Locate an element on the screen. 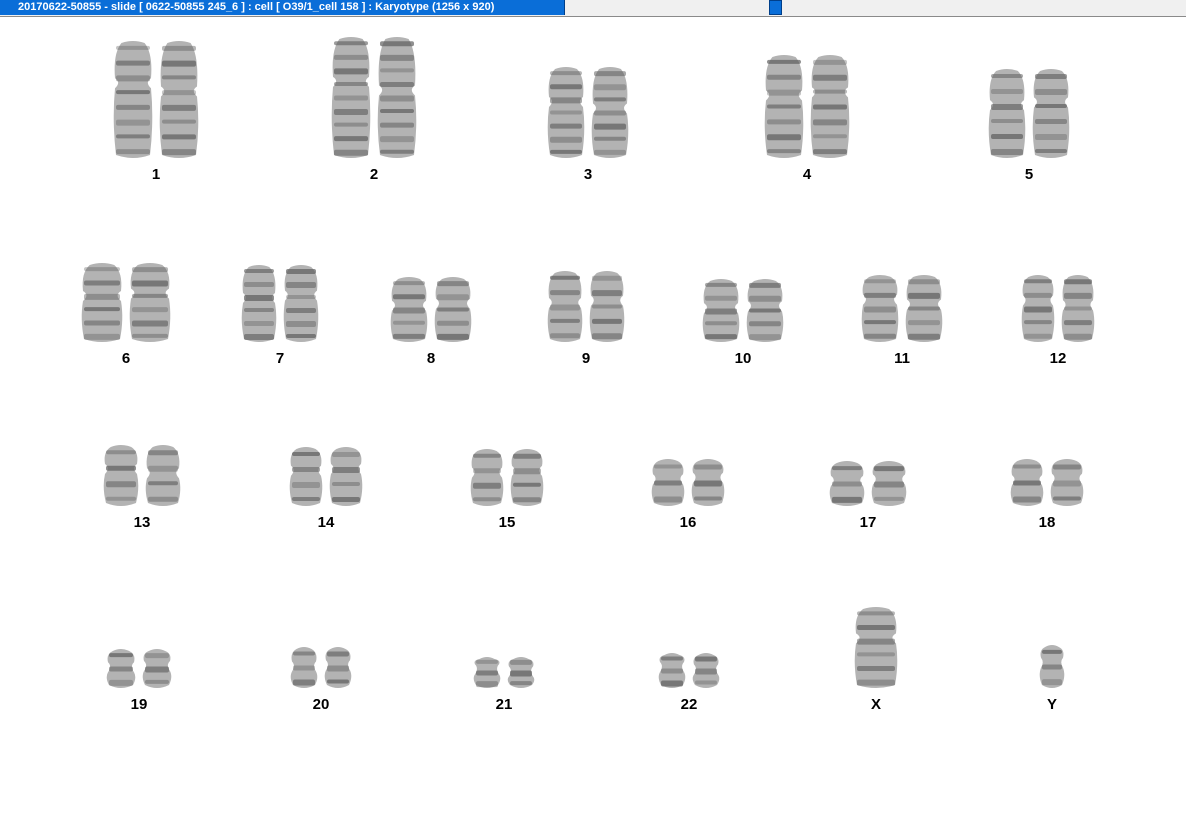 This screenshot has height=813, width=1186. chromosome-14-a is located at coordinates (306, 477).